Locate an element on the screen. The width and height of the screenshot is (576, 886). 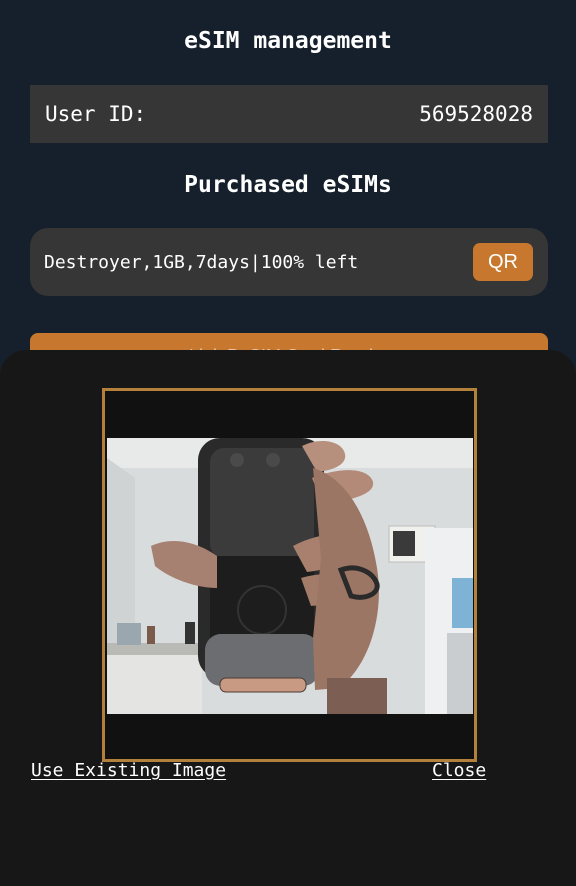
qr-button: QR is located at coordinates (503, 262).